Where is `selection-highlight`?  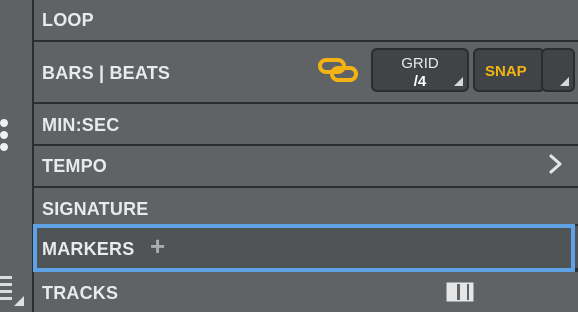
selection-highlight is located at coordinates (304, 248).